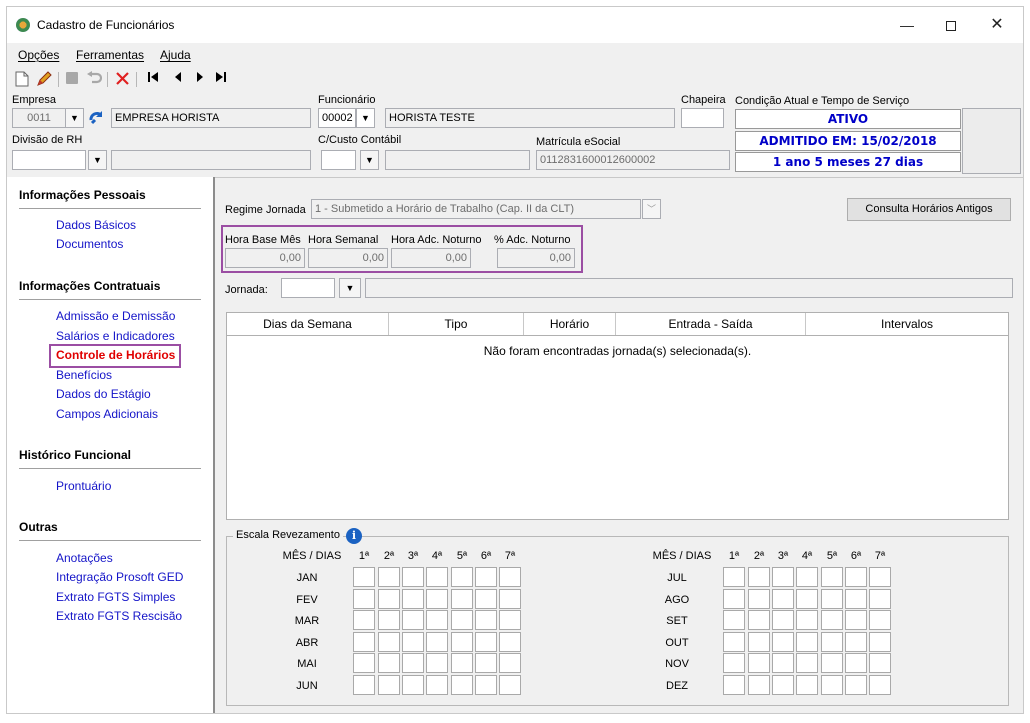  Describe the element at coordinates (96, 225) in the screenshot. I see `nav-item-dados-basicos: Dados Básicos` at that location.